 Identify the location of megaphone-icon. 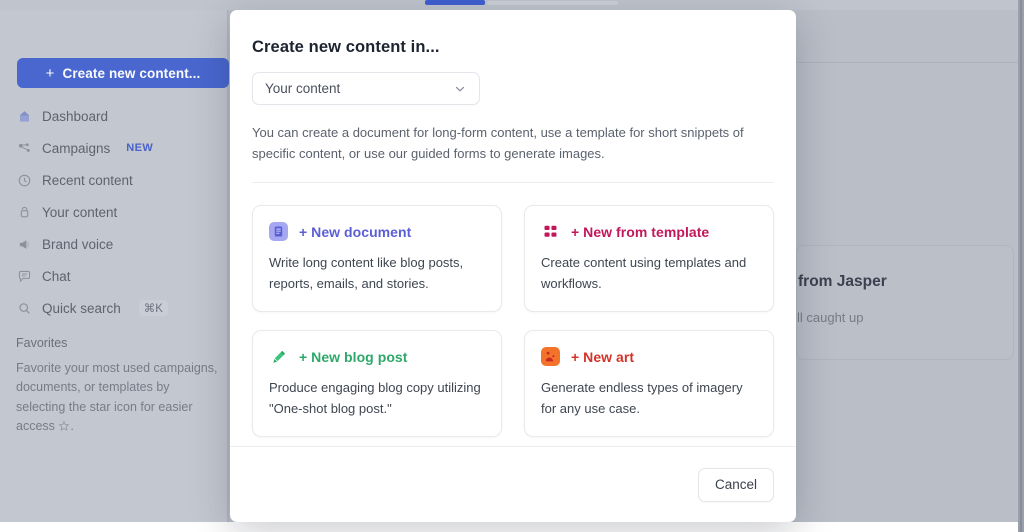
(24, 244).